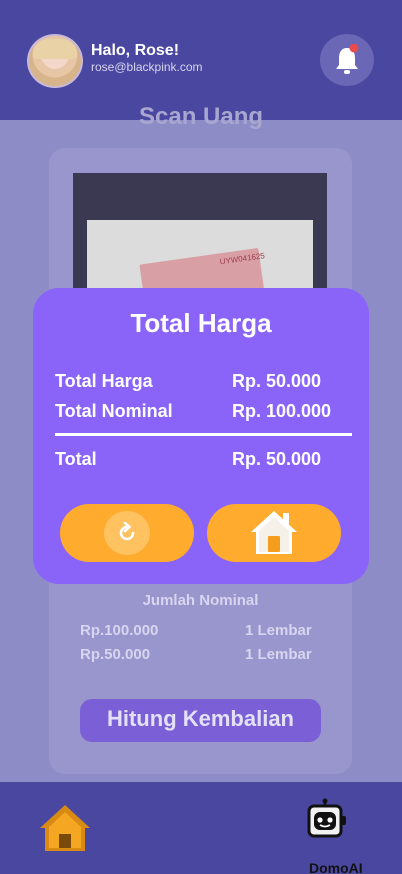 The image size is (402, 874). What do you see at coordinates (200, 720) in the screenshot?
I see `hitung-kembalian-button: Hitung Kembalian` at bounding box center [200, 720].